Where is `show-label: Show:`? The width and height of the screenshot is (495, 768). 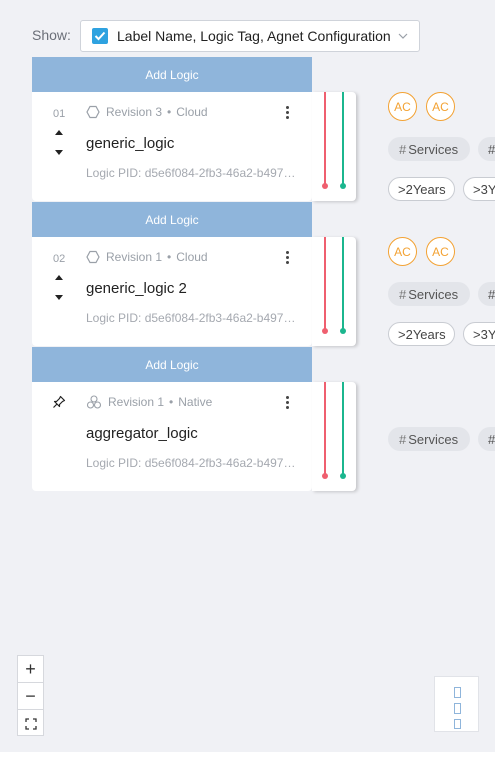 show-label: Show: is located at coordinates (51, 35).